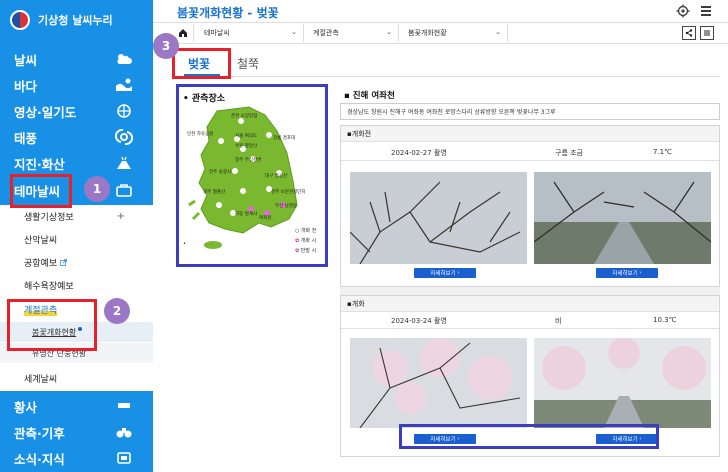  Describe the element at coordinates (246, 214) in the screenshot. I see `map-label-hadong: 하동 쌍계사` at that location.